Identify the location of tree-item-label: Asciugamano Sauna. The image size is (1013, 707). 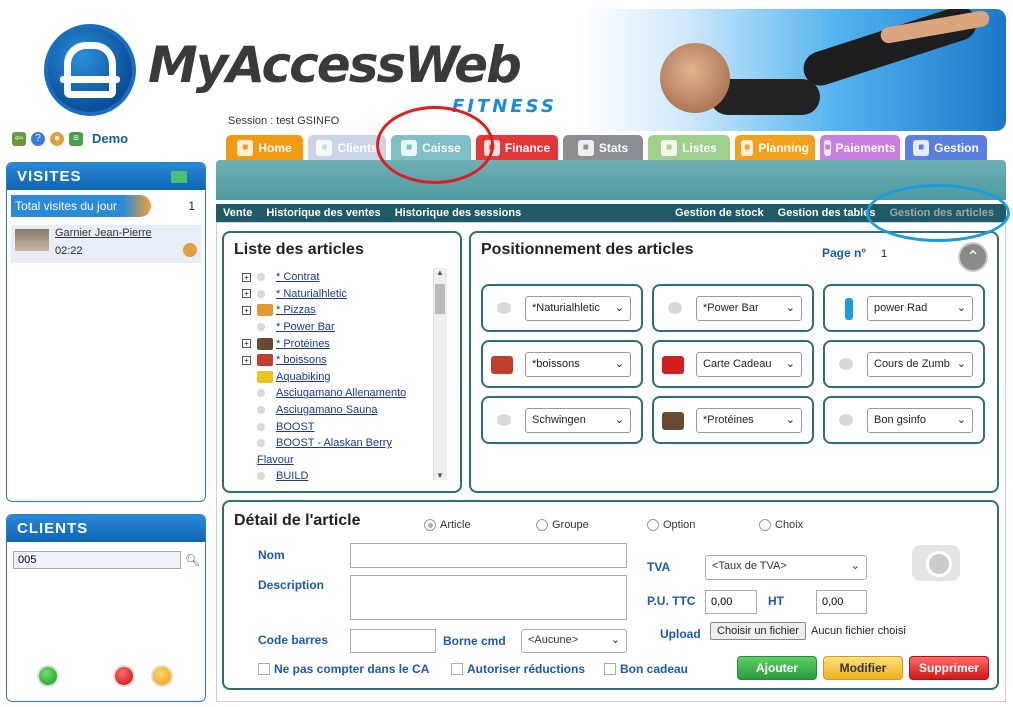
(327, 410).